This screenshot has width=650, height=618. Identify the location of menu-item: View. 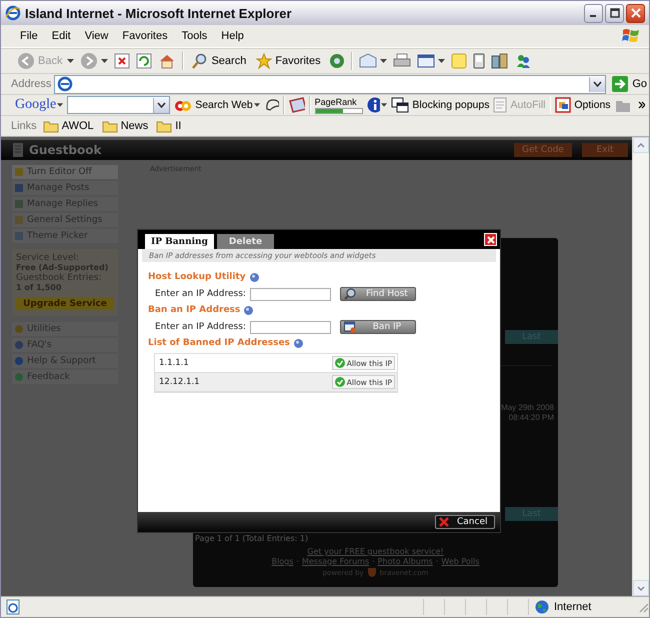
(97, 36).